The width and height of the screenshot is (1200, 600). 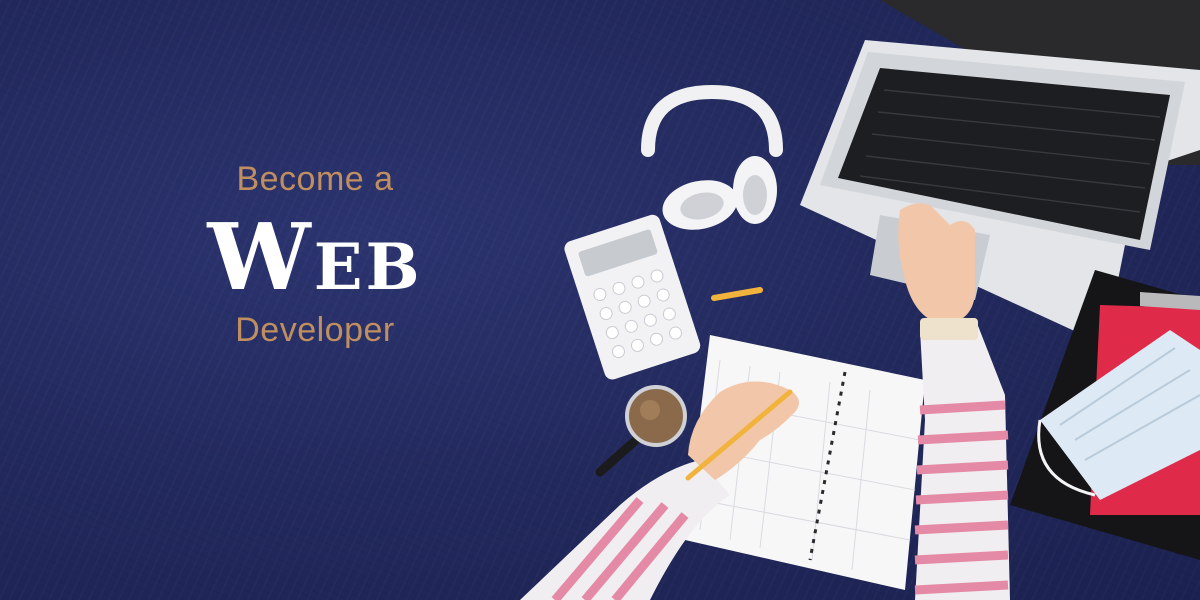 What do you see at coordinates (641, 431) in the screenshot?
I see `magnifying-glass-icon` at bounding box center [641, 431].